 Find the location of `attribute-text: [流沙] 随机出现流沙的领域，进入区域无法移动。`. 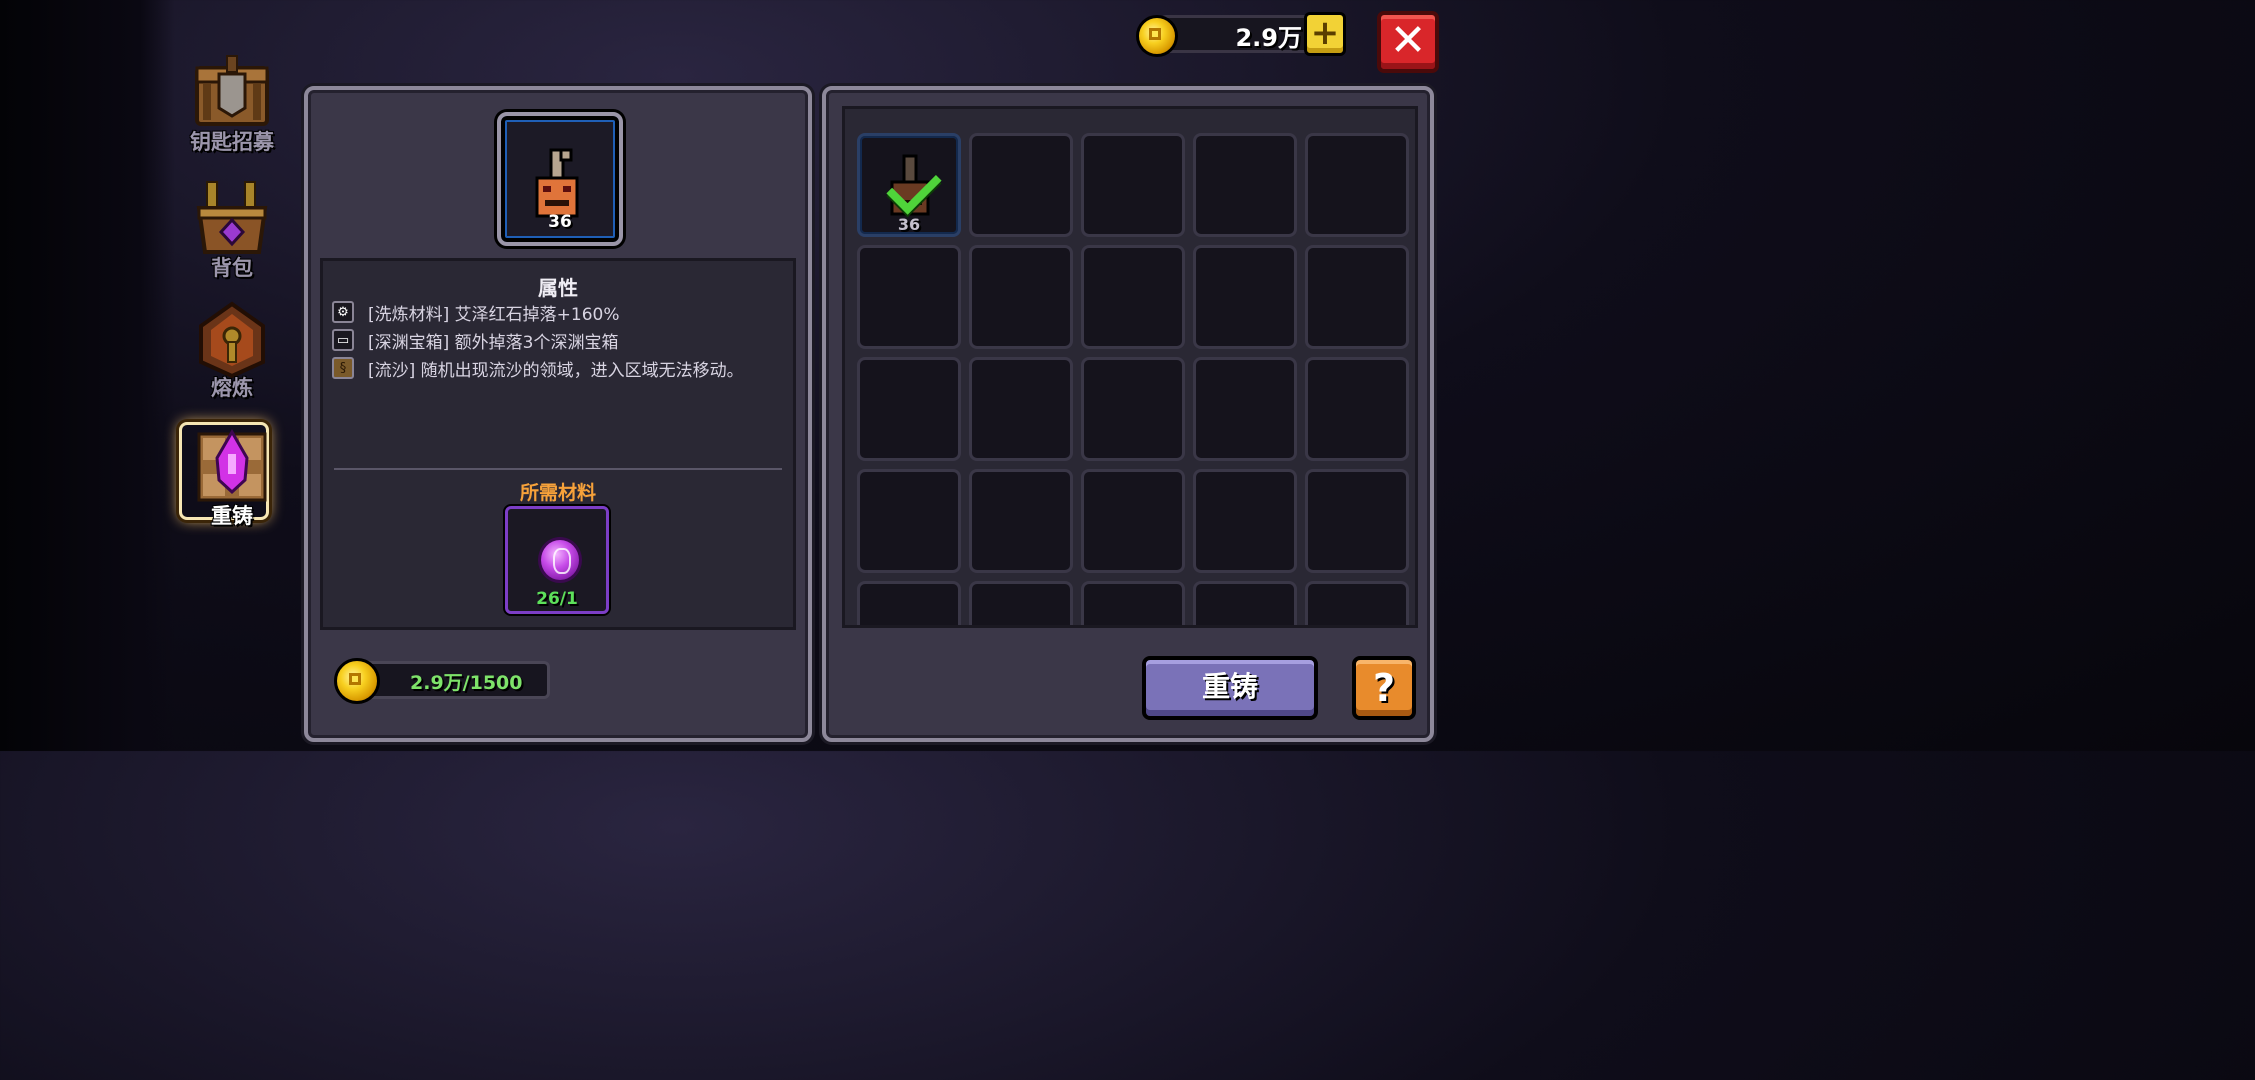

attribute-text: [流沙] 随机出现流沙的领域，进入区域无法移动。 is located at coordinates (556, 370).